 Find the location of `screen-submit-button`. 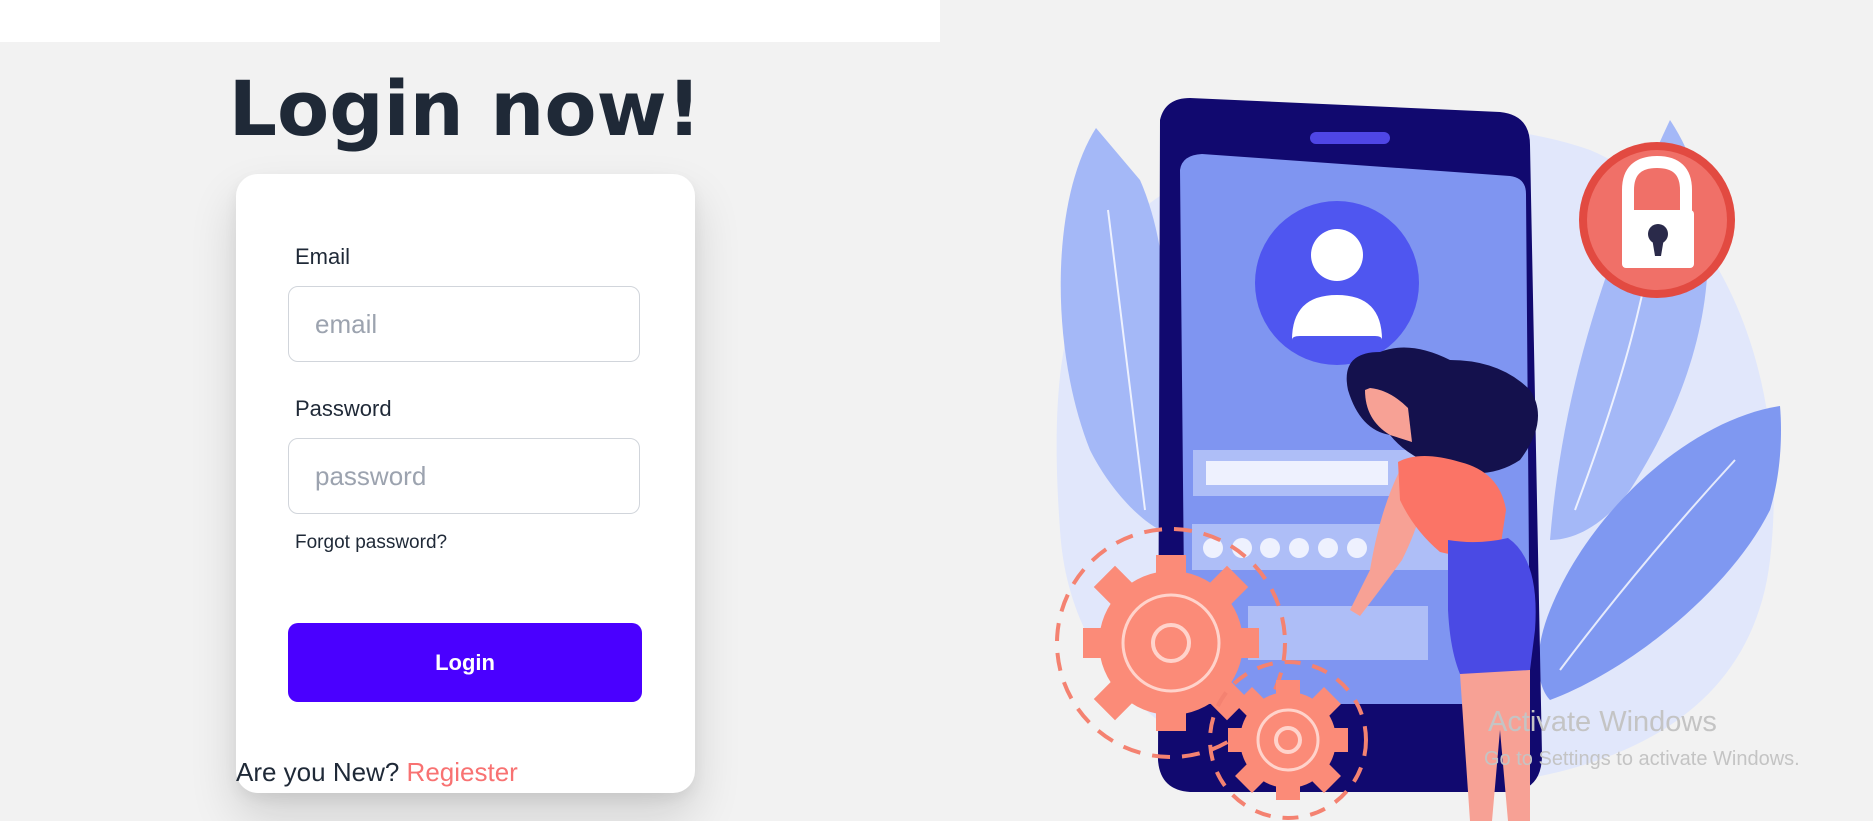

screen-submit-button is located at coordinates (1338, 633).